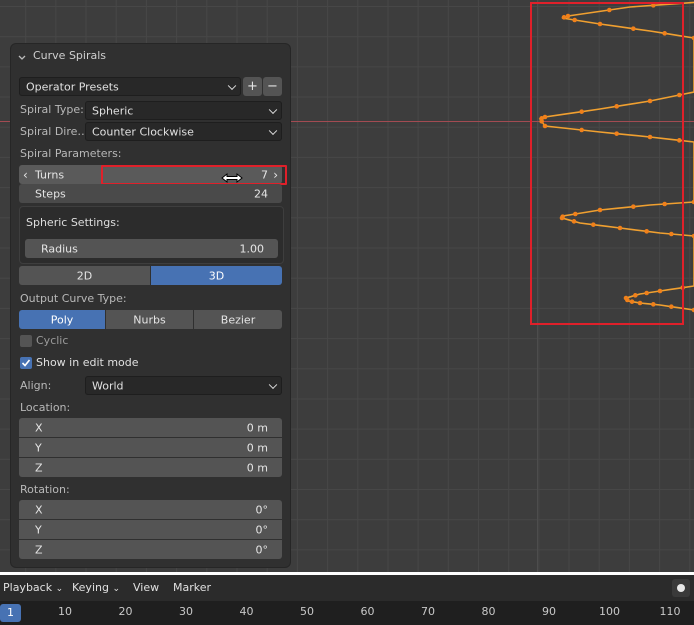 The image size is (694, 625). What do you see at coordinates (22, 56) in the screenshot?
I see `chevron-down-icon` at bounding box center [22, 56].